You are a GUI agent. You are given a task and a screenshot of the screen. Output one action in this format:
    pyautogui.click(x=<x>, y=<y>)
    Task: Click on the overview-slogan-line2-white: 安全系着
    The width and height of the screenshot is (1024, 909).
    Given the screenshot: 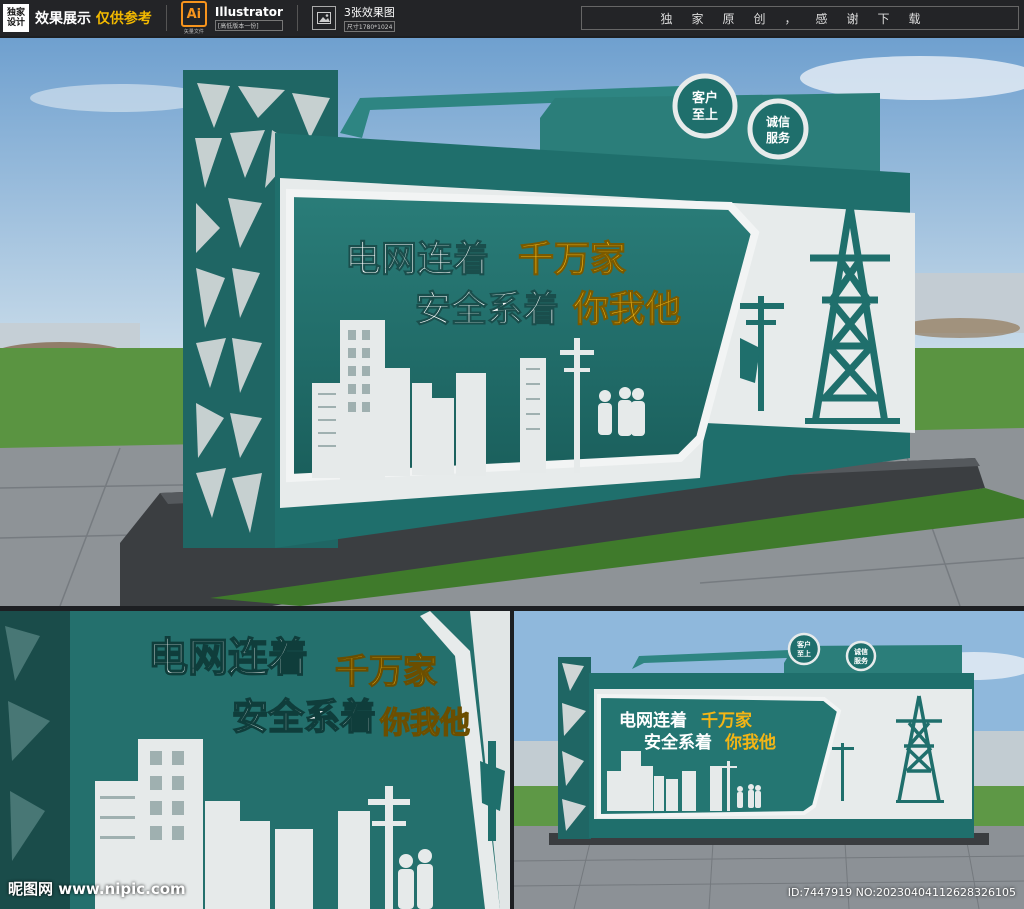 What is the action you would take?
    pyautogui.click(x=678, y=742)
    